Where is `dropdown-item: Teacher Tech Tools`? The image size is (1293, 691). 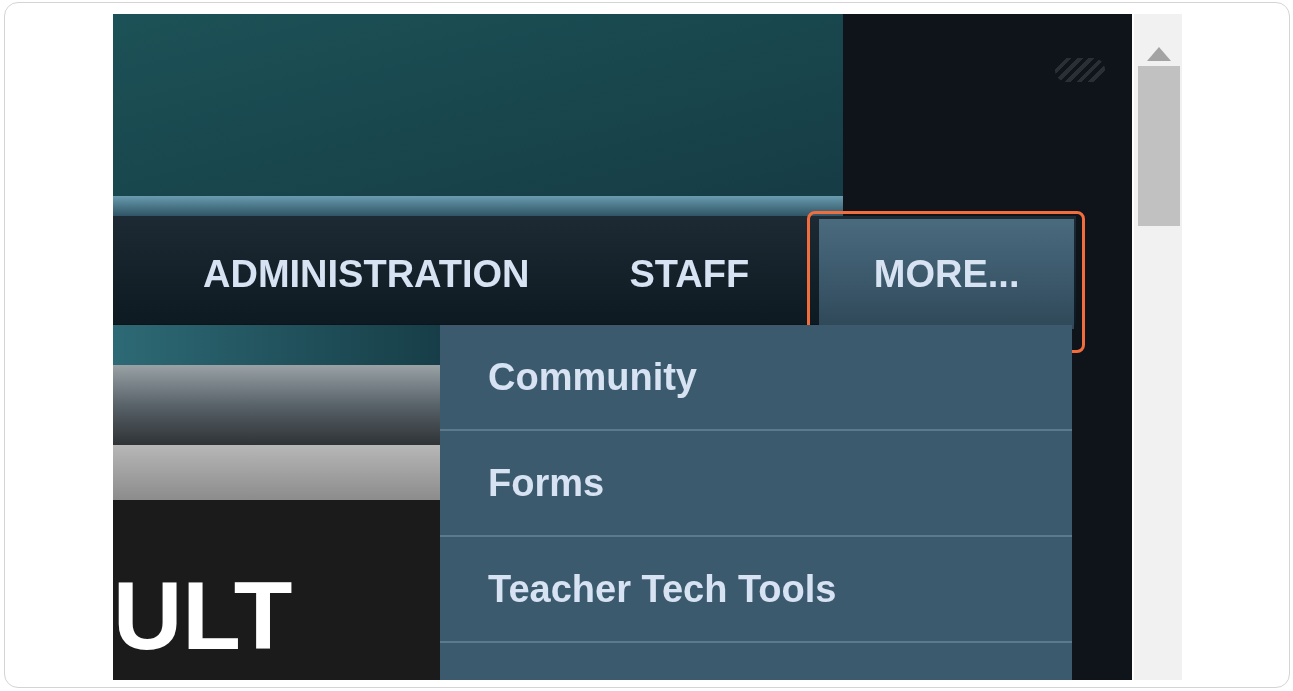
dropdown-item: Teacher Tech Tools is located at coordinates (756, 590).